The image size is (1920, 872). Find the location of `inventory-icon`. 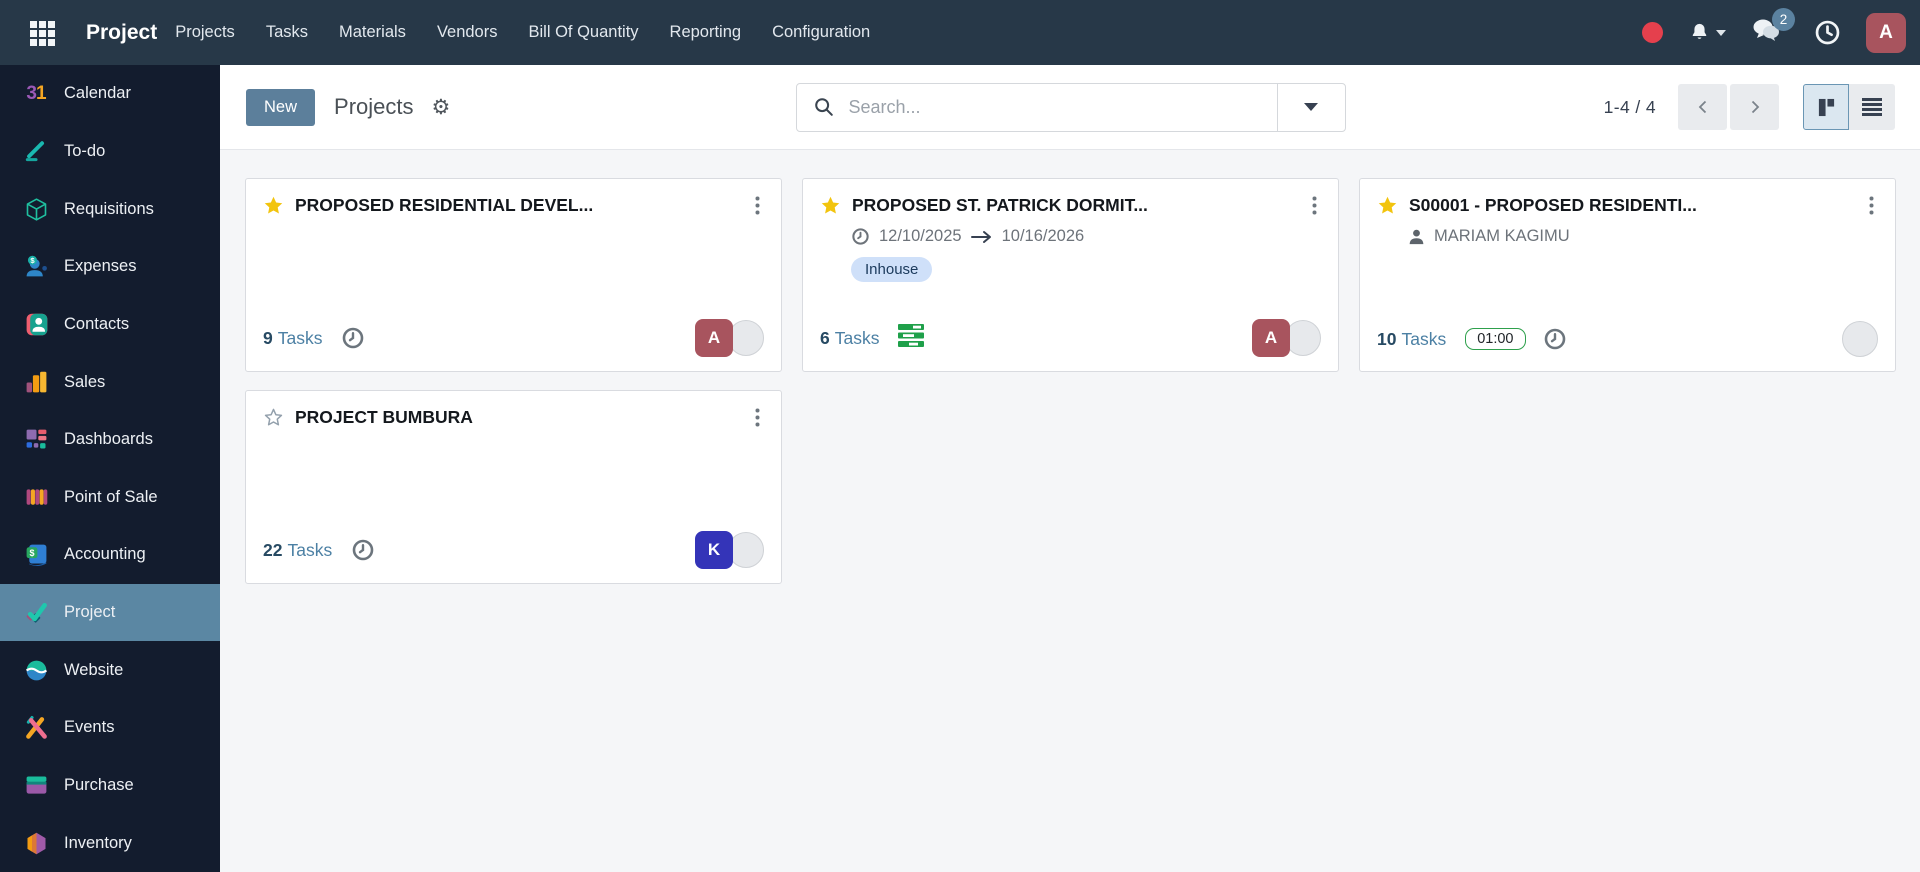

inventory-icon is located at coordinates (36, 843).